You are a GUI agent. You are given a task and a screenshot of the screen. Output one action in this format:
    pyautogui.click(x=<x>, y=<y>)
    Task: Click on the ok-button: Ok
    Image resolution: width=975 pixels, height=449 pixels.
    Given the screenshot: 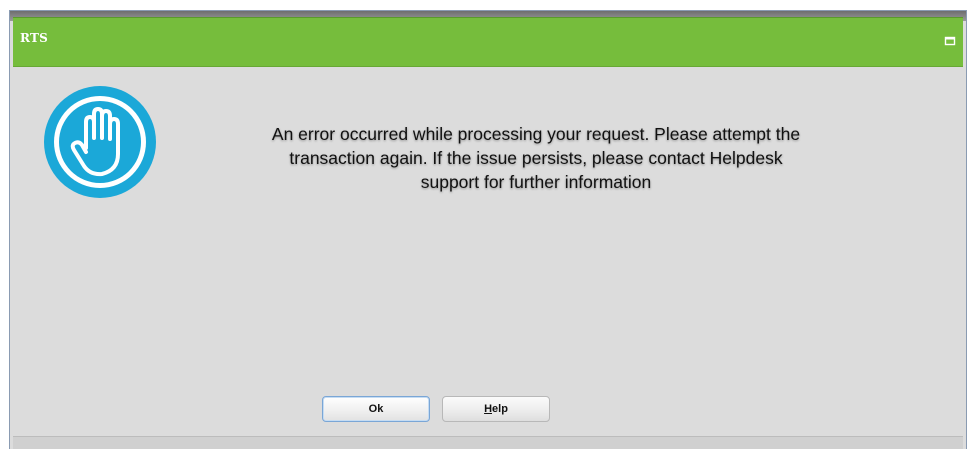 What is the action you would take?
    pyautogui.click(x=376, y=409)
    